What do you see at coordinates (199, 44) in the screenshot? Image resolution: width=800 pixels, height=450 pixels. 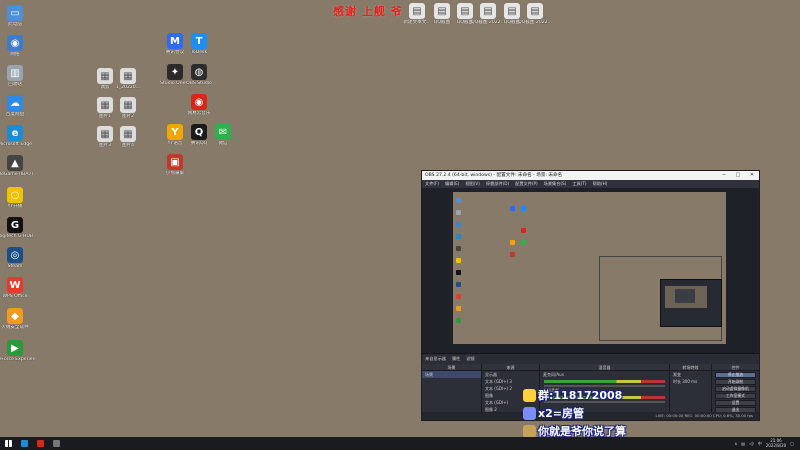 I see `desktop-app-1: T ToDesk` at bounding box center [199, 44].